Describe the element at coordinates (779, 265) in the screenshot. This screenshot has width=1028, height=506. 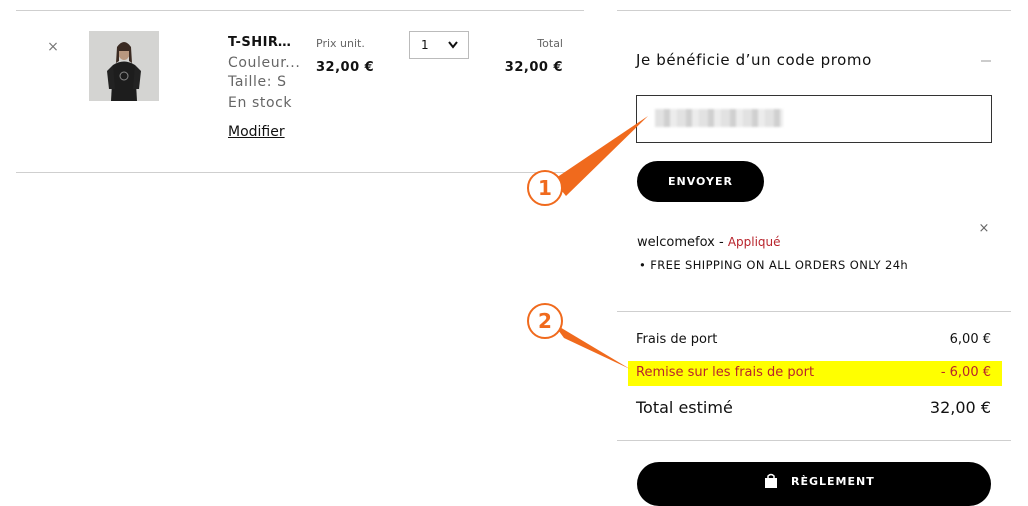
I see `promo-benefit-text: FREE SHIPPING ON ALL ORDERS ONLY 24h` at that location.